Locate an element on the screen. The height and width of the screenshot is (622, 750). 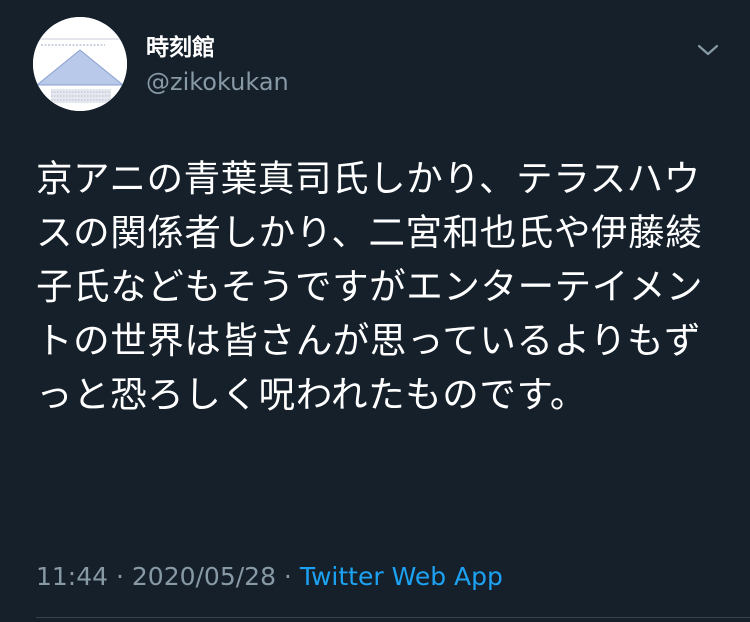
tweet-meta: 11:44 · 2020/05/28 · Twitter Web App is located at coordinates (269, 577).